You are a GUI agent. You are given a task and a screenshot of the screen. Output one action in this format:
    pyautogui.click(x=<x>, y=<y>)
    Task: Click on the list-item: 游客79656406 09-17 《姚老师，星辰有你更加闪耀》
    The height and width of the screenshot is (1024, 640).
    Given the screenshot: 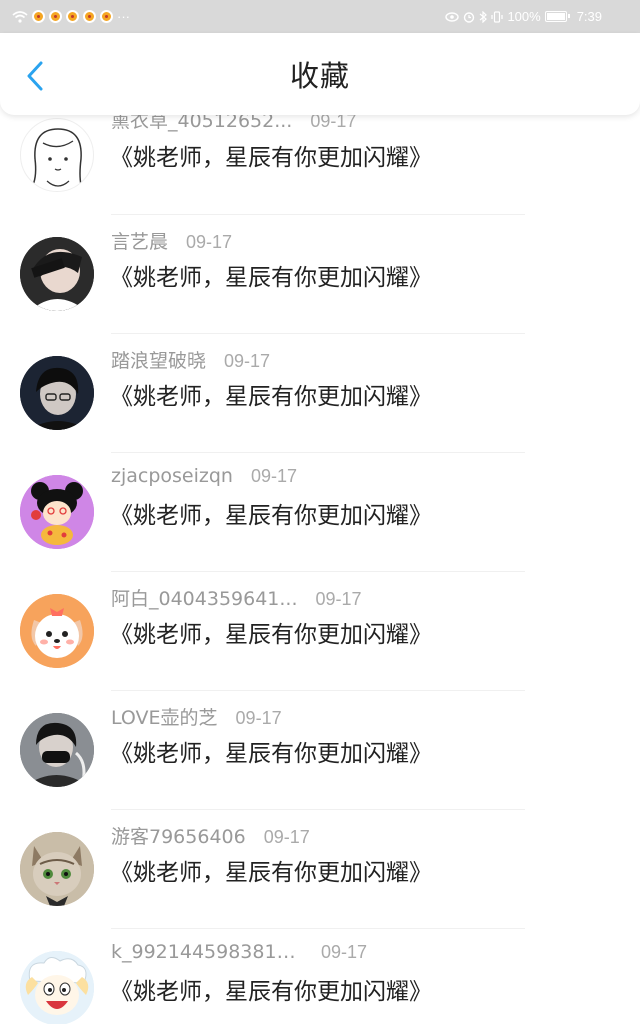 What is the action you would take?
    pyautogui.click(x=320, y=869)
    